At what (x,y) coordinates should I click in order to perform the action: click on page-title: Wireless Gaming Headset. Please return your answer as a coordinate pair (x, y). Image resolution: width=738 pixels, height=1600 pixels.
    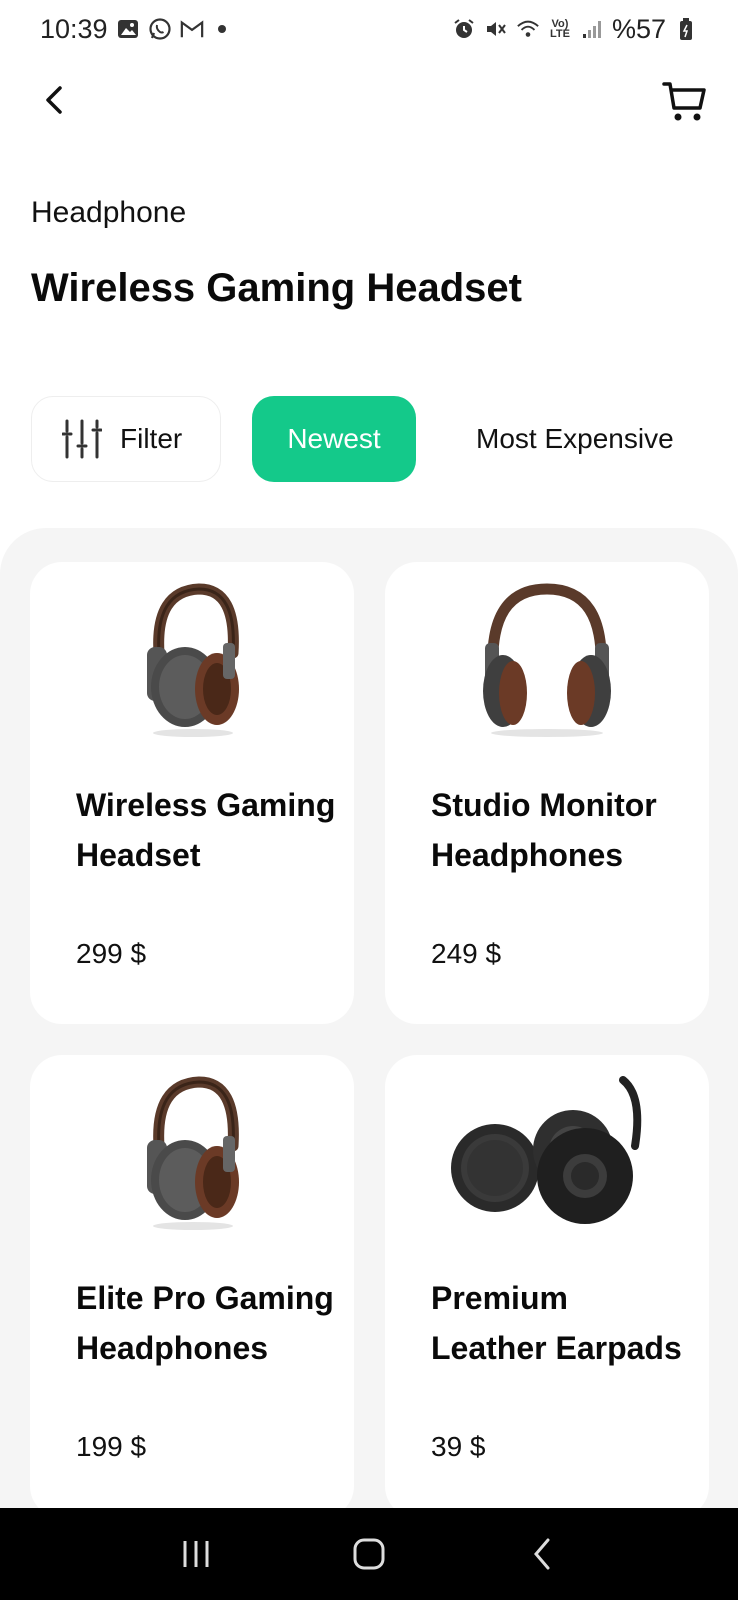
    Looking at the image, I should click on (276, 288).